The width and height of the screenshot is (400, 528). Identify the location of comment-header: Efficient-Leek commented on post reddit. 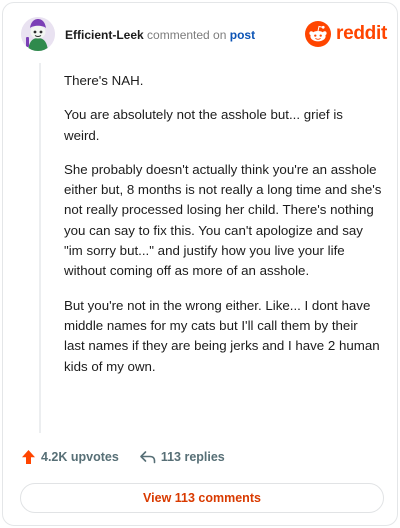
(204, 35).